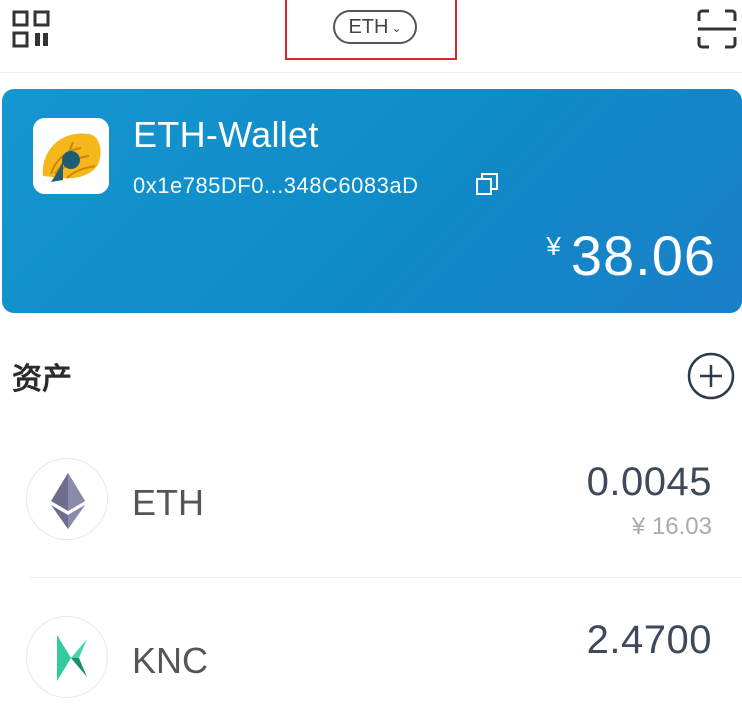  Describe the element at coordinates (170, 660) in the screenshot. I see `token-symbol: KNC` at that location.